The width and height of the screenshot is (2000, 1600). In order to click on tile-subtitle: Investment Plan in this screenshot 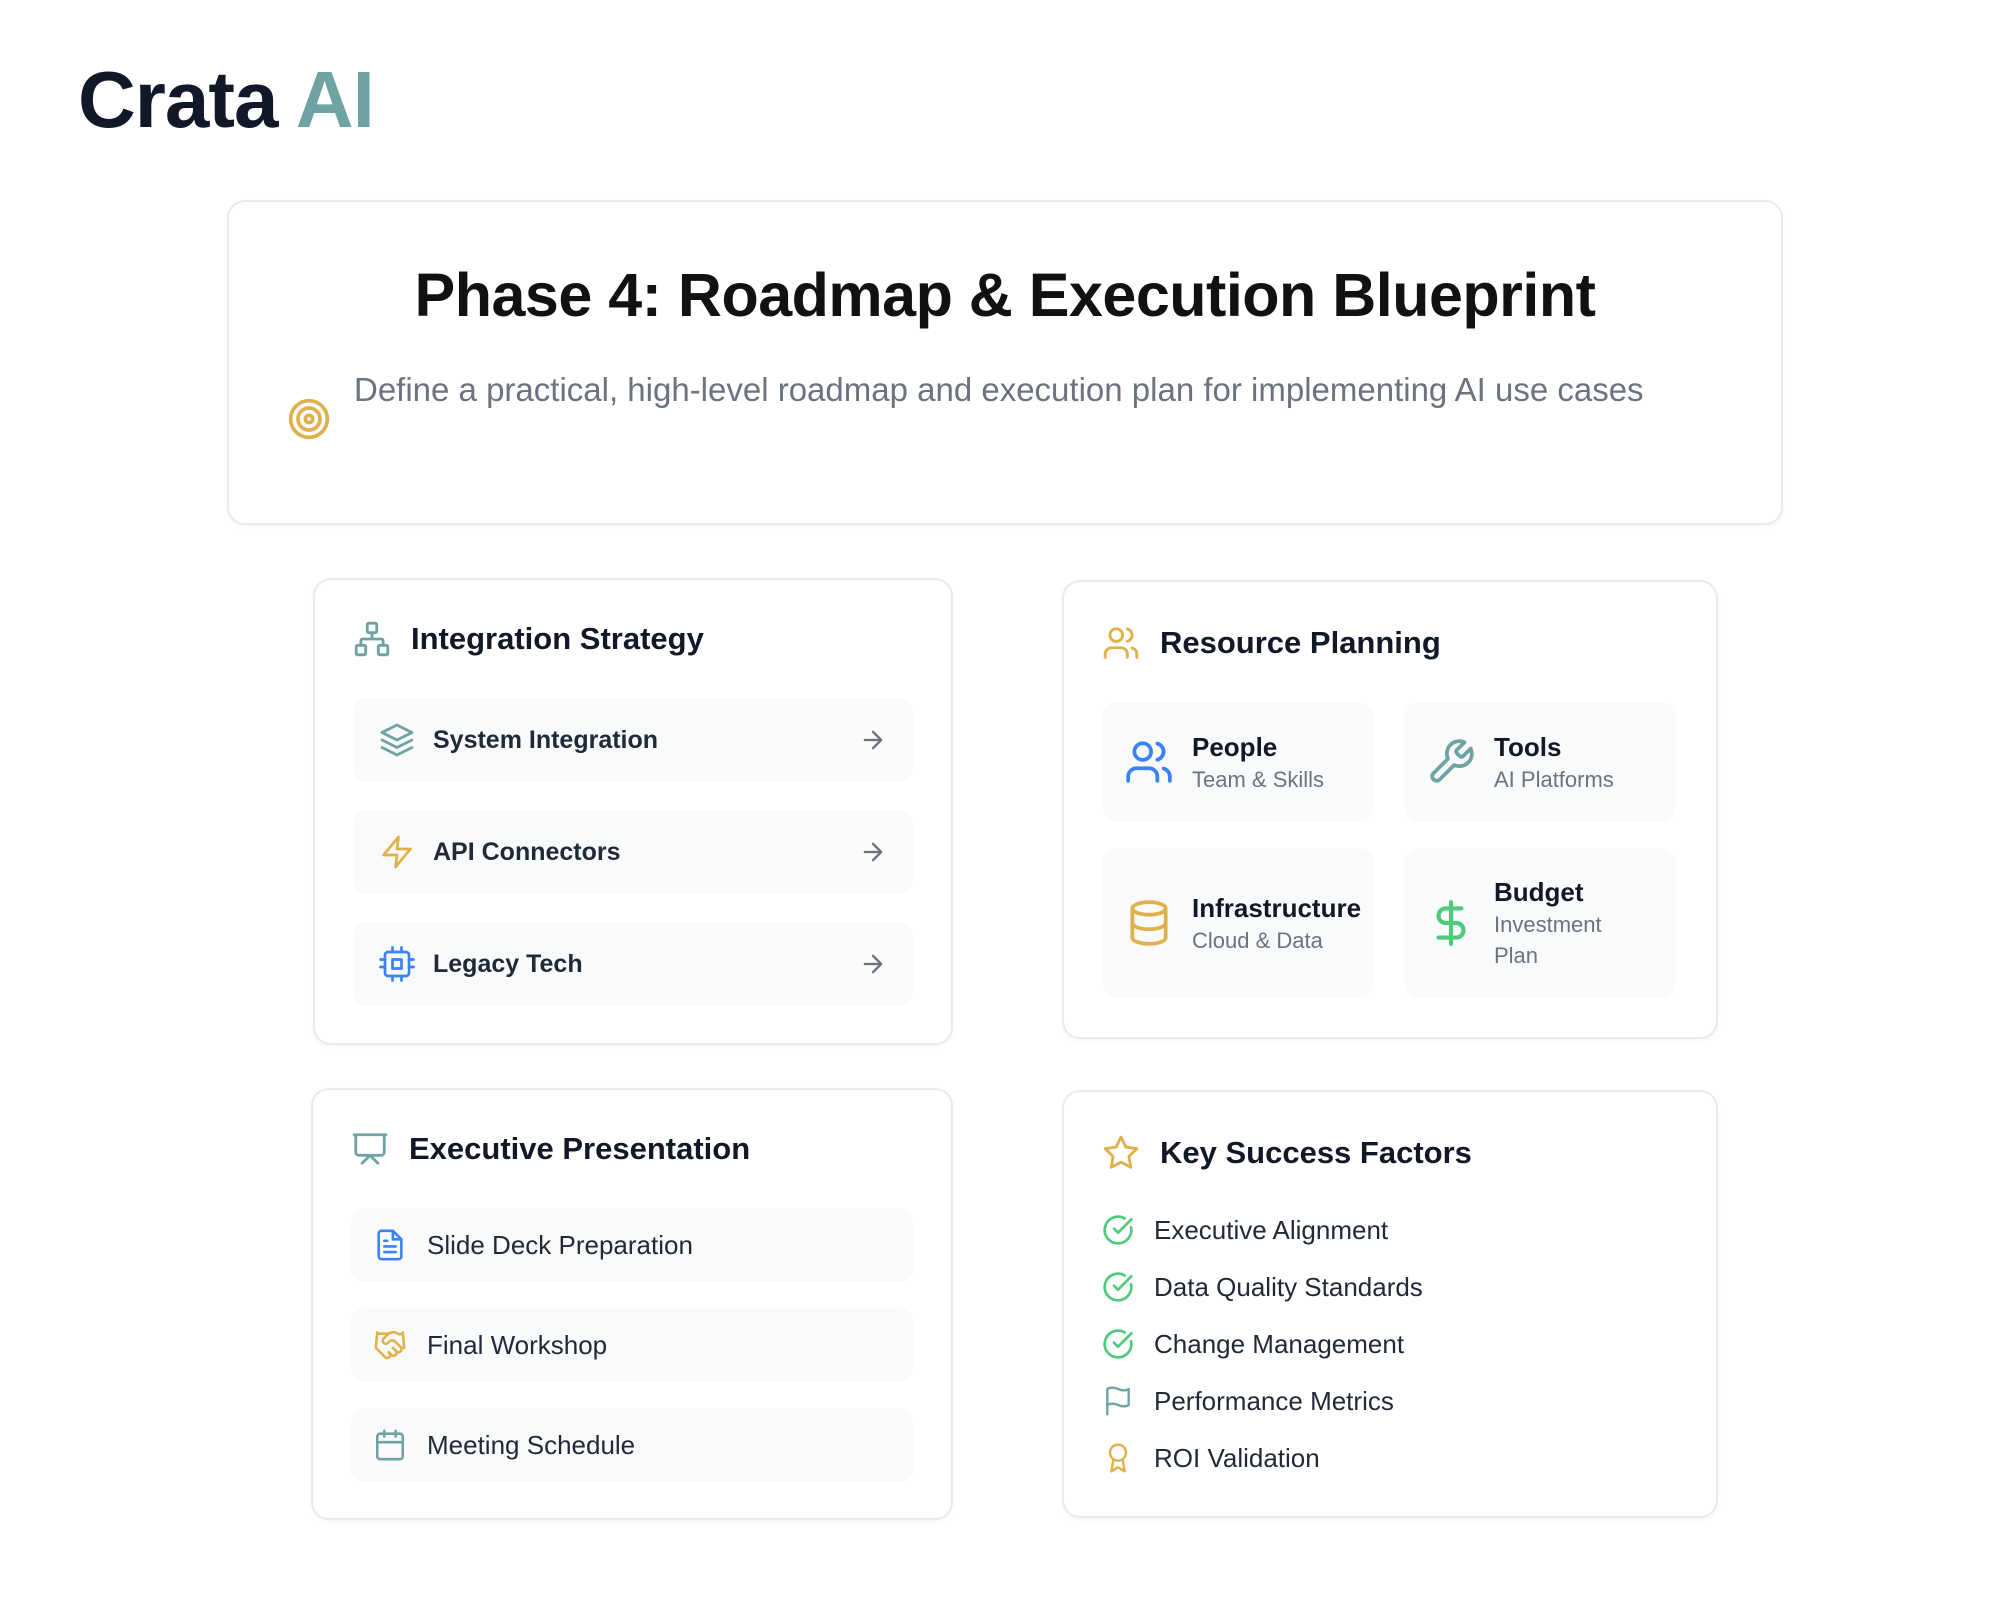, I will do `click(1548, 940)`.